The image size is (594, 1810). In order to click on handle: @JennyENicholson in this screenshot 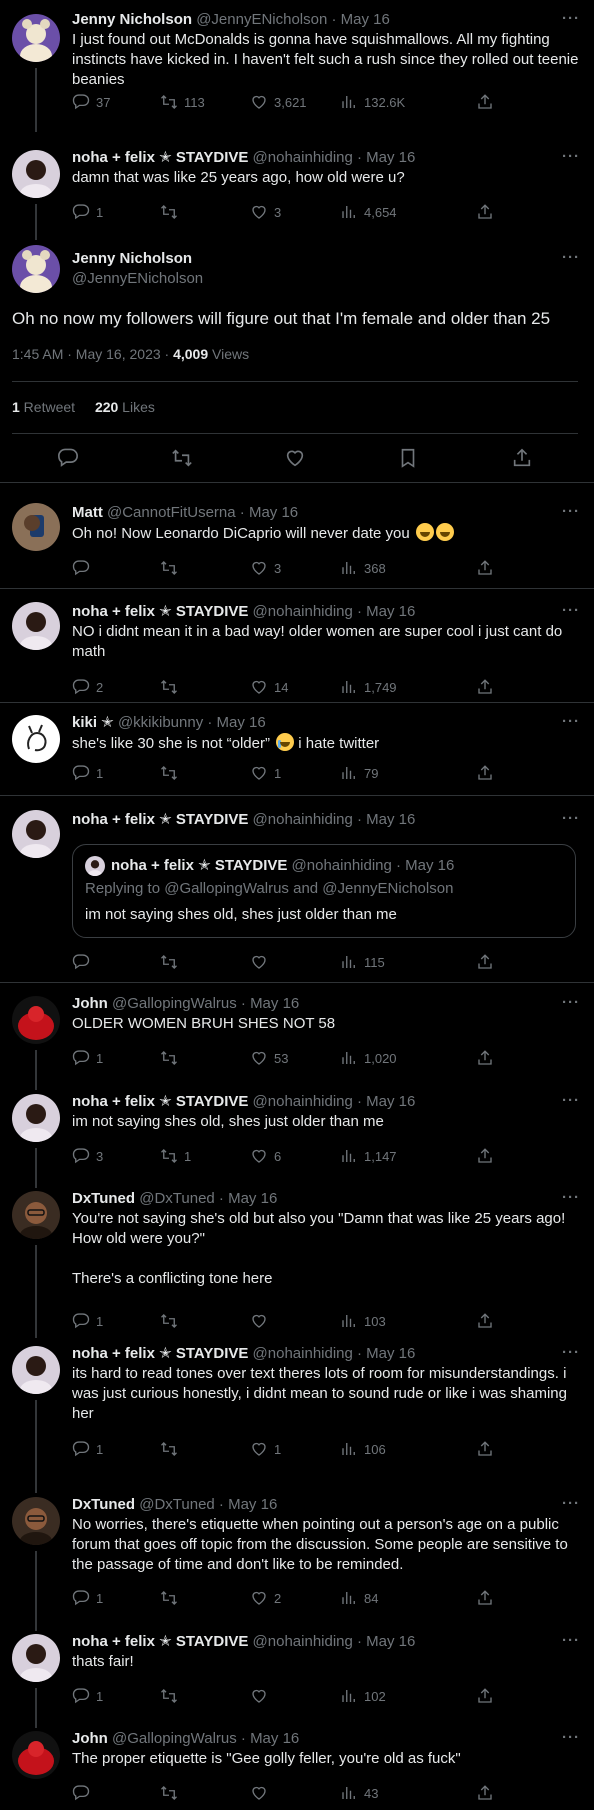, I will do `click(137, 279)`.